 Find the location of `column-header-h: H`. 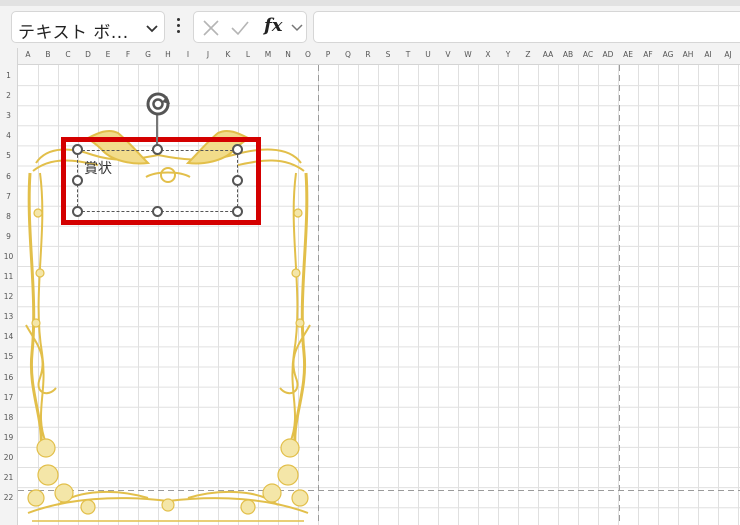

column-header-h: H is located at coordinates (168, 54).